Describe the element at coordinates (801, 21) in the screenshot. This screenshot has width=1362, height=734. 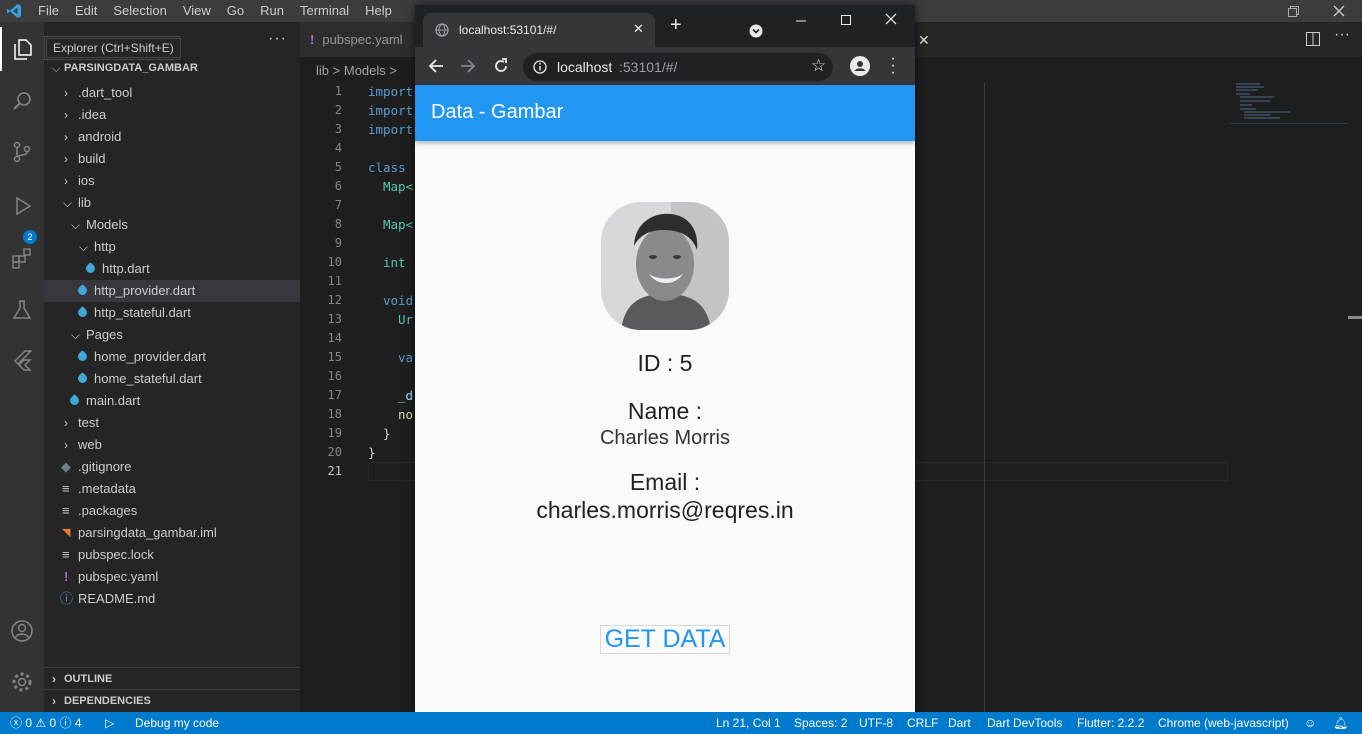
I see `minimize-icon` at that location.